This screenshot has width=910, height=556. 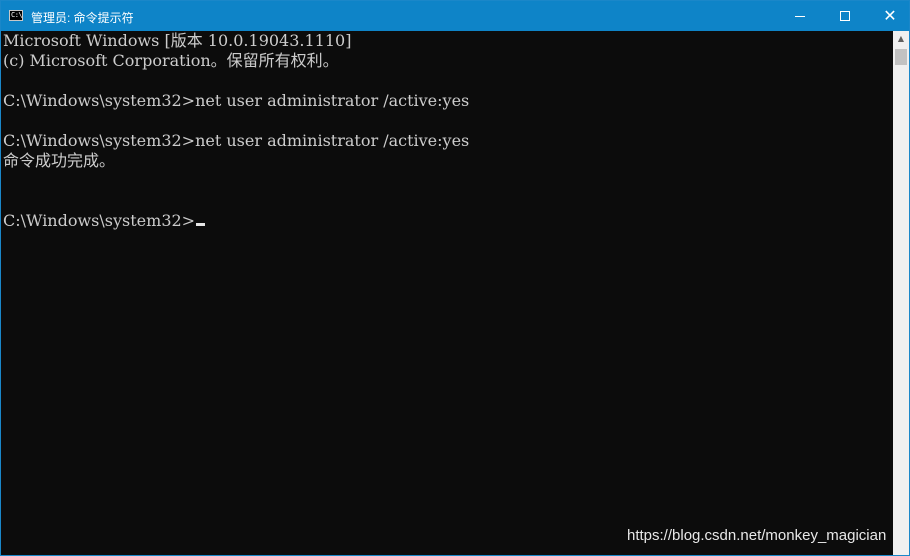 I want to click on window-title: 管理员: 命令提示符, so click(x=82, y=18).